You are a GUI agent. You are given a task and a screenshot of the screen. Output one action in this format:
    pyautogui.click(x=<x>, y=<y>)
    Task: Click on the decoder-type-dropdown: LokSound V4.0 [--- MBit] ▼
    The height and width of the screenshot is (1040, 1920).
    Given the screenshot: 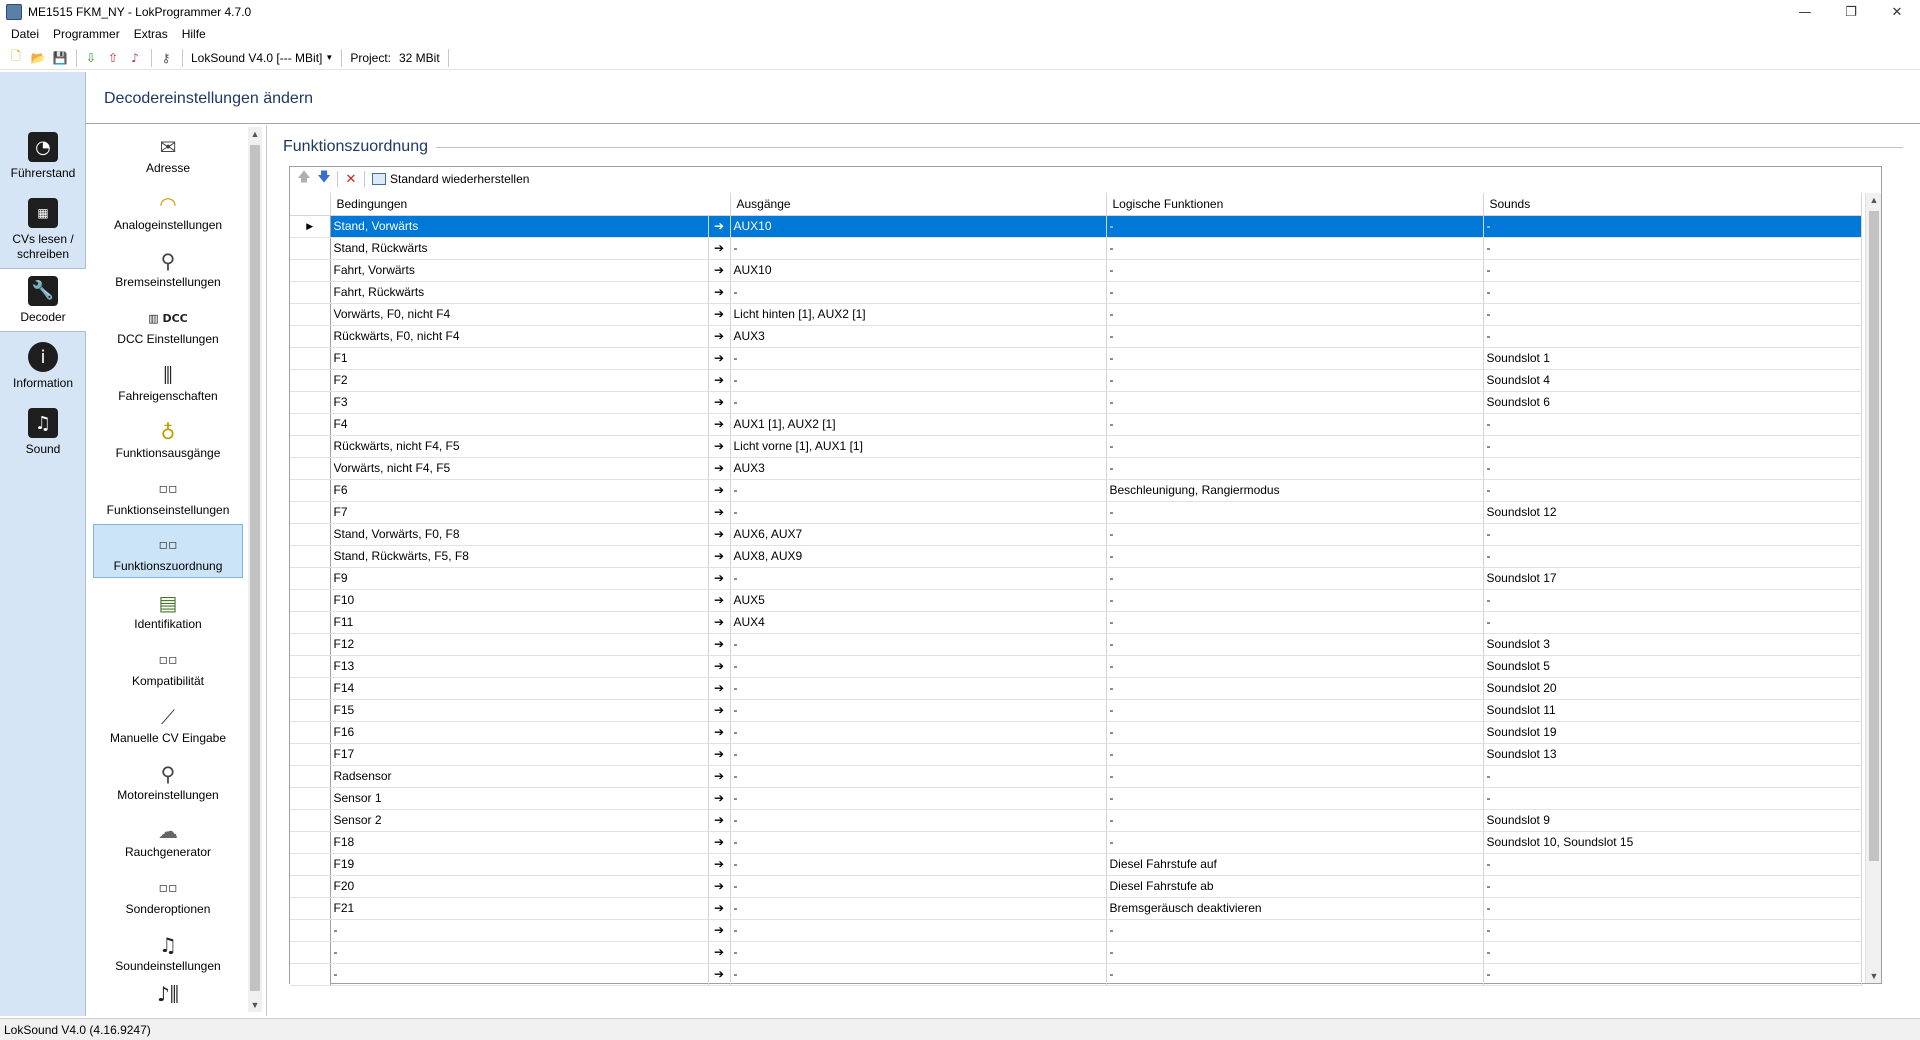 What is the action you would take?
    pyautogui.click(x=262, y=58)
    